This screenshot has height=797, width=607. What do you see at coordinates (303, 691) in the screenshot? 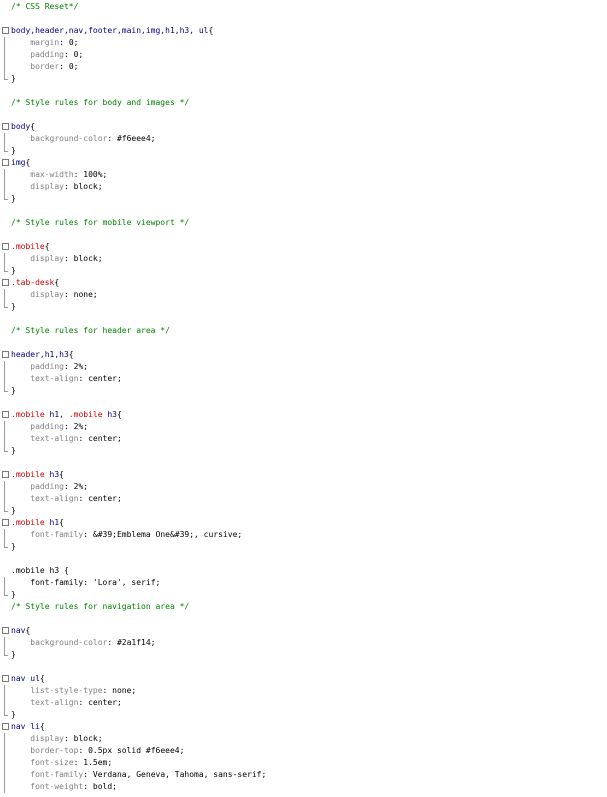
I see `code-line: list-style-type: none;` at bounding box center [303, 691].